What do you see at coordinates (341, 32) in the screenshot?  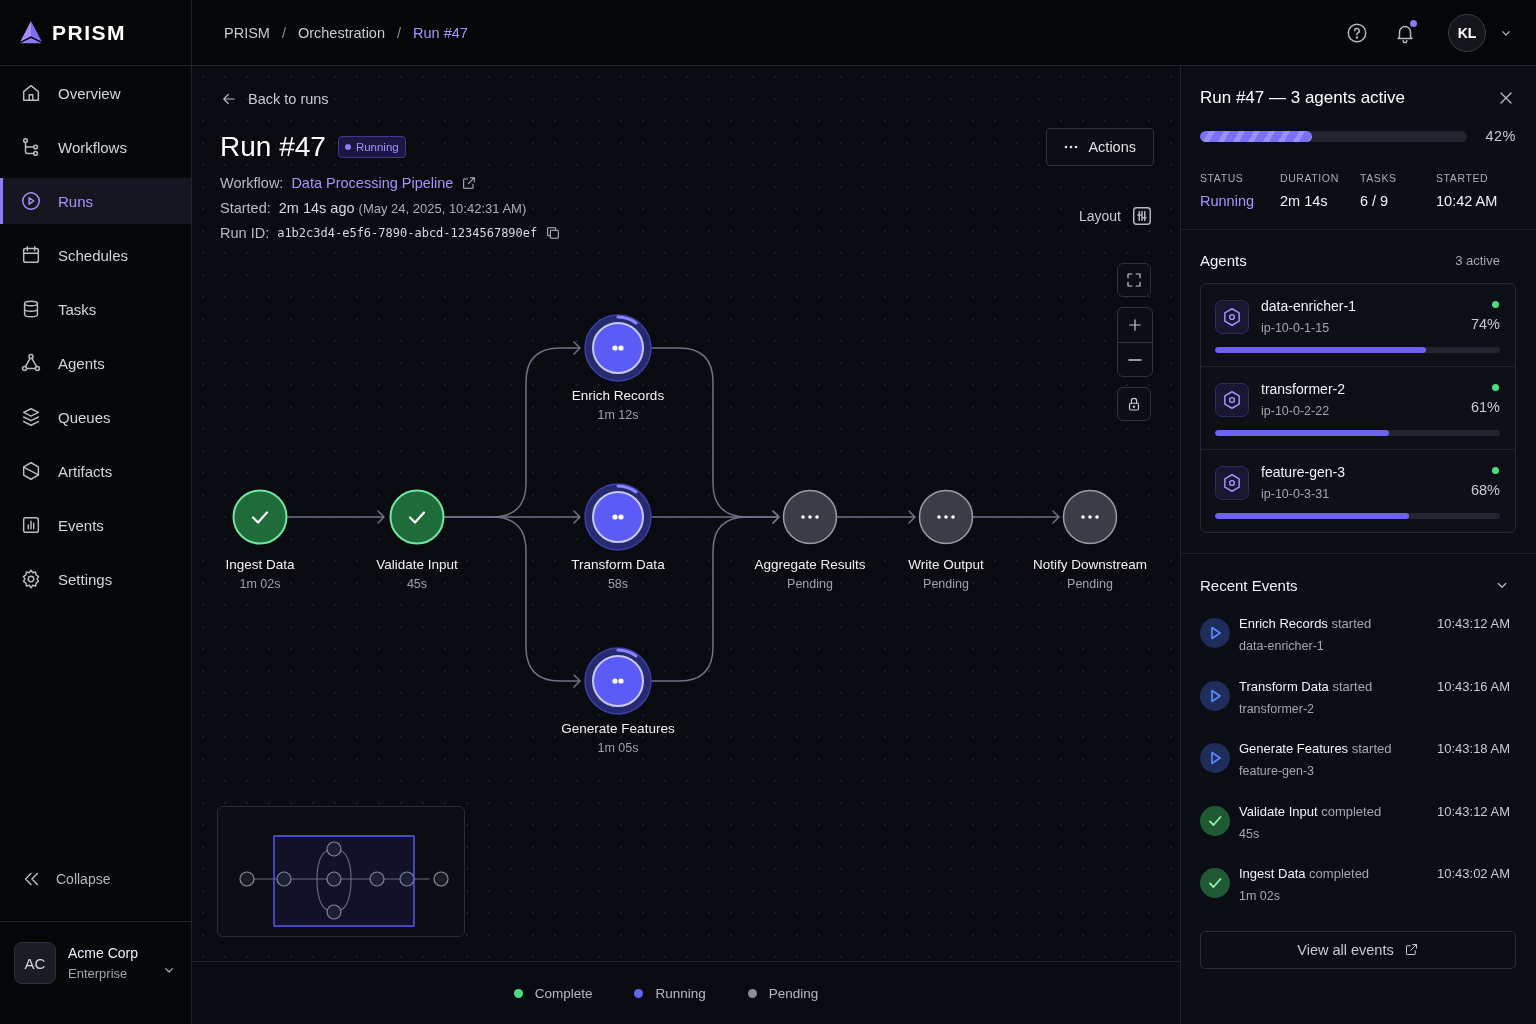 I see `breadcrumb-link: Orchestration` at bounding box center [341, 32].